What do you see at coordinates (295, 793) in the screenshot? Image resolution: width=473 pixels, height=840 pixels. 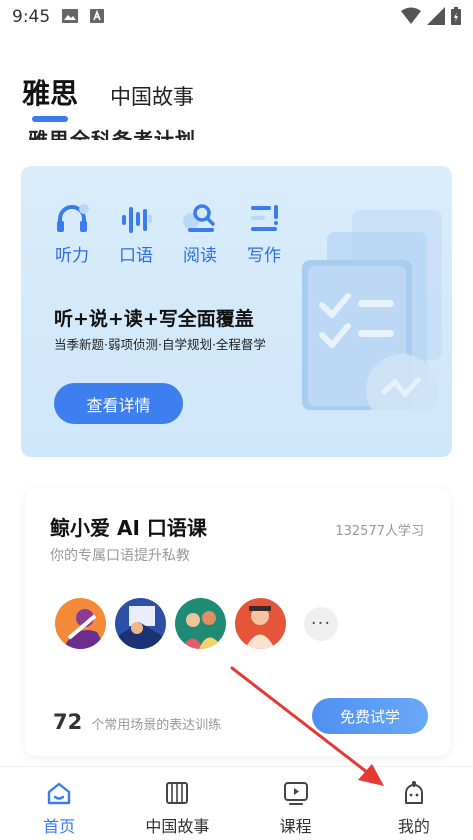 I see `play-icon` at bounding box center [295, 793].